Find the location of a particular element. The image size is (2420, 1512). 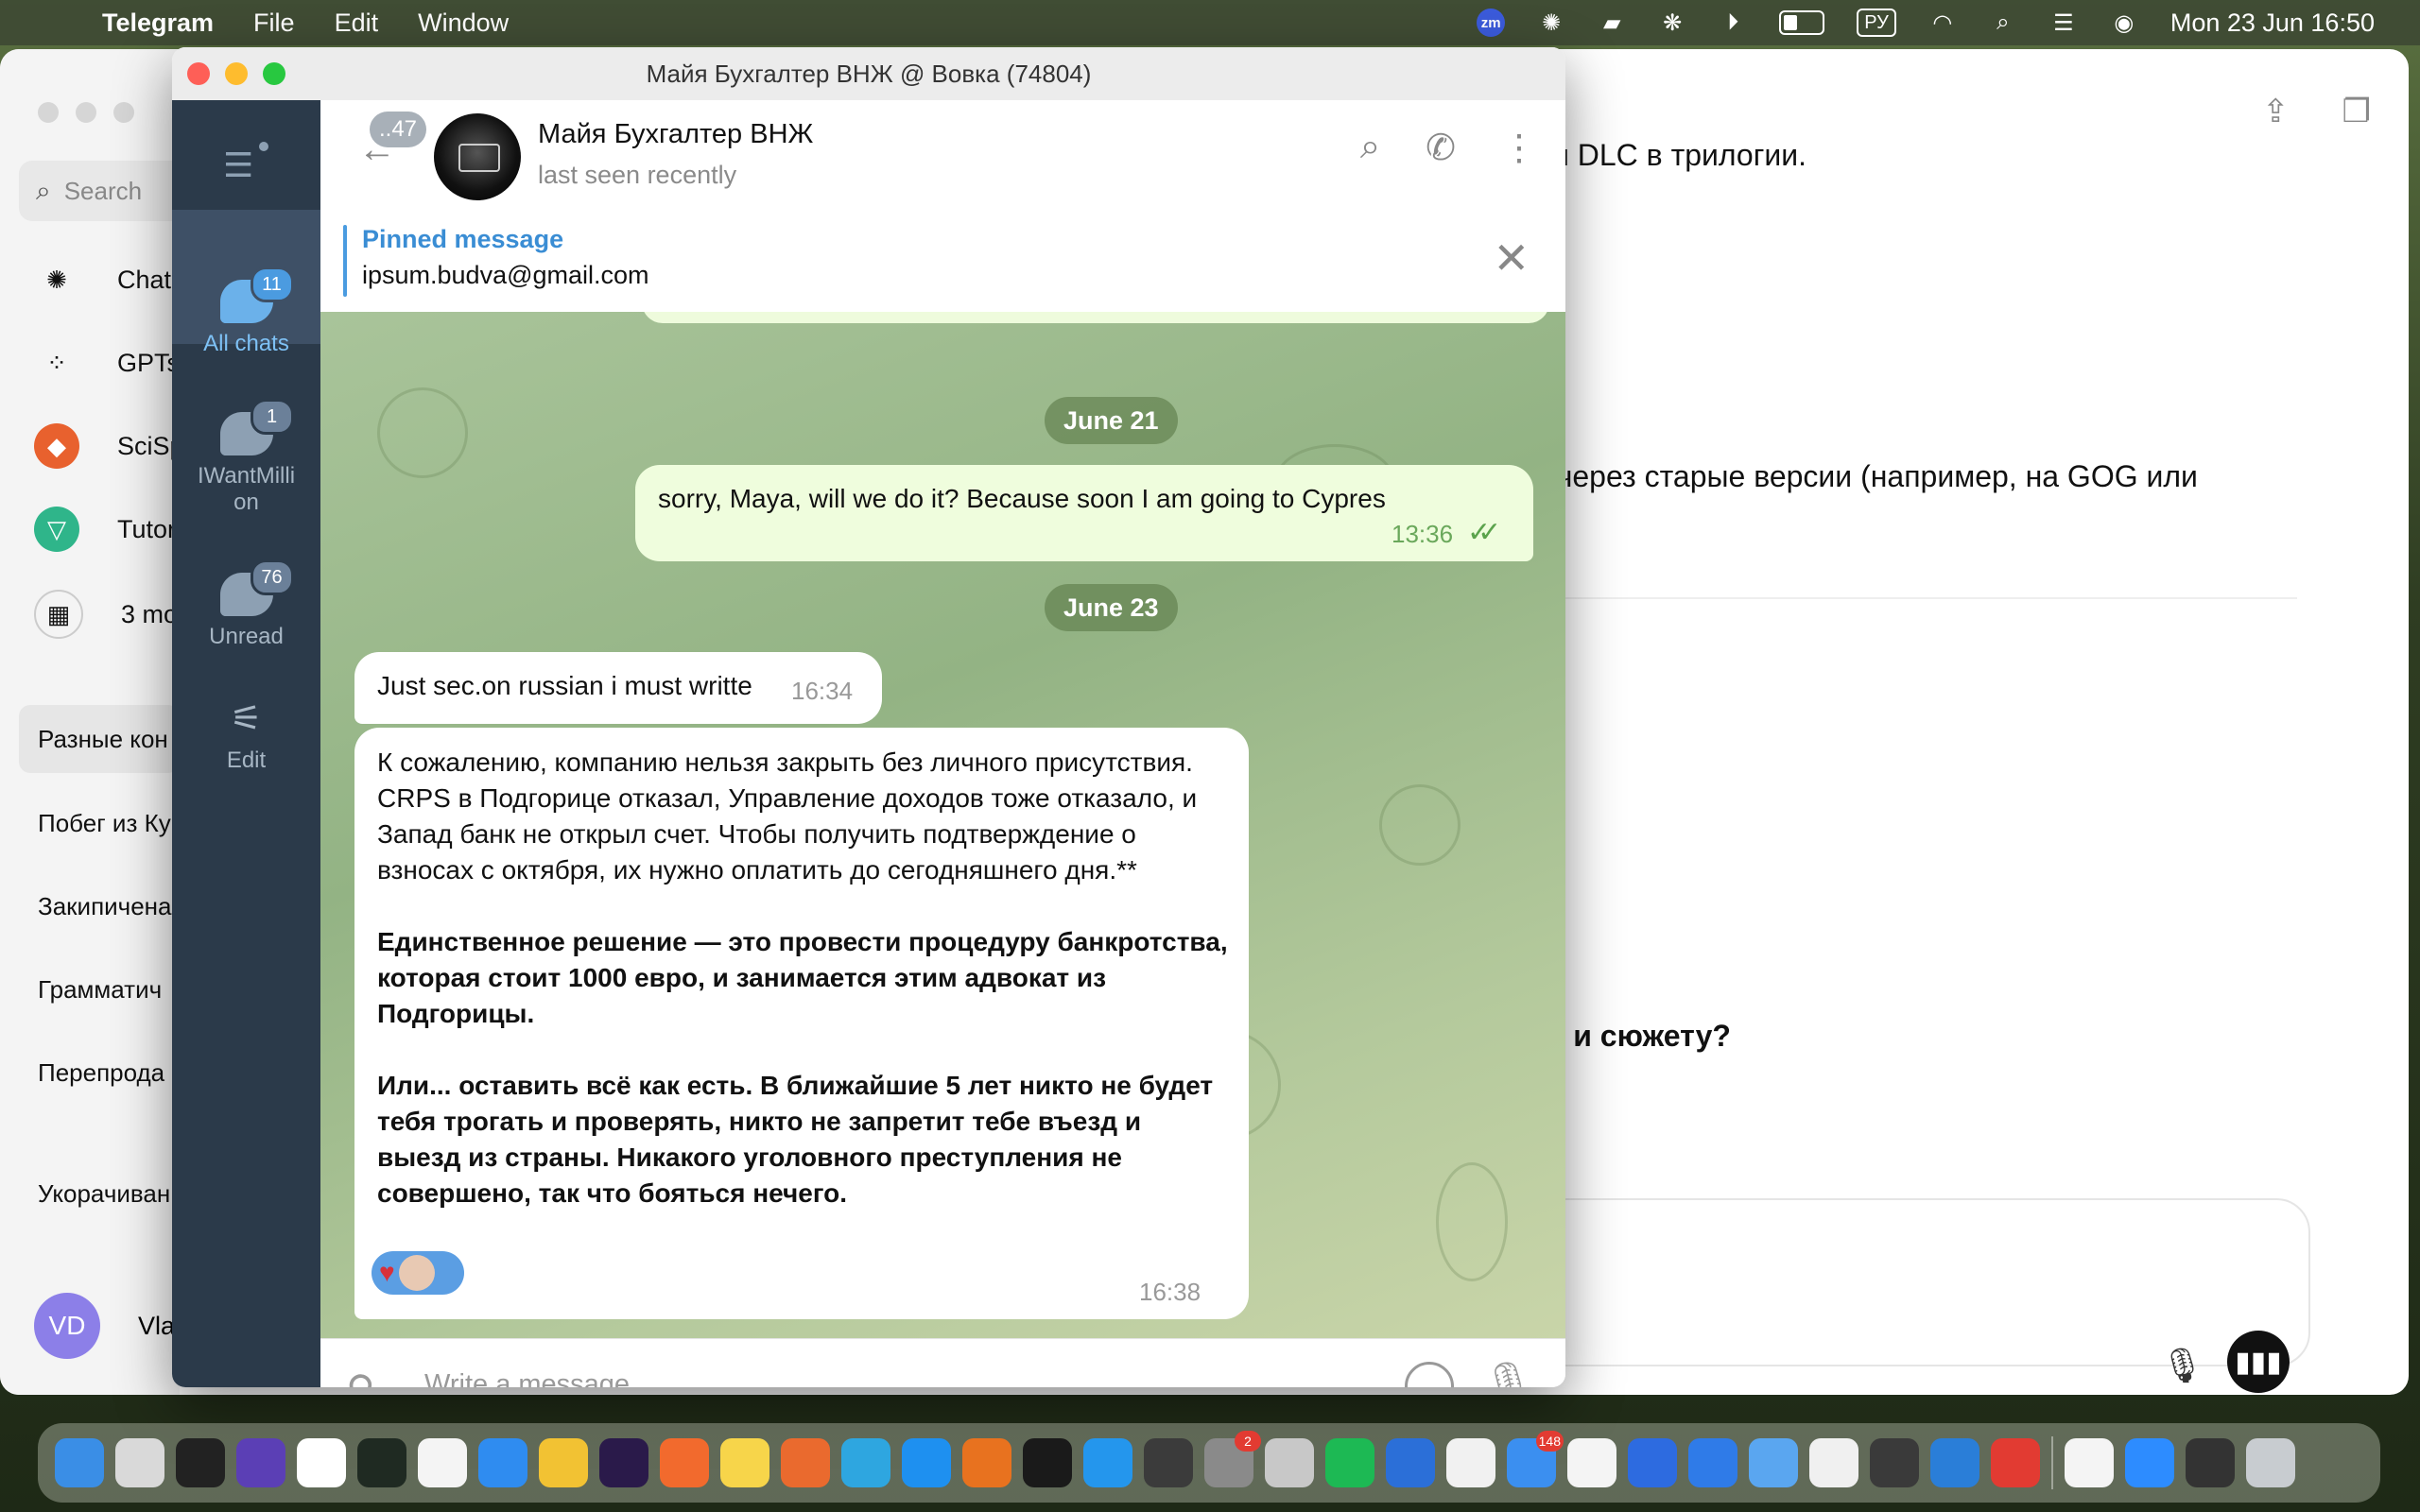

dock-rider-icon is located at coordinates (1410, 1462).